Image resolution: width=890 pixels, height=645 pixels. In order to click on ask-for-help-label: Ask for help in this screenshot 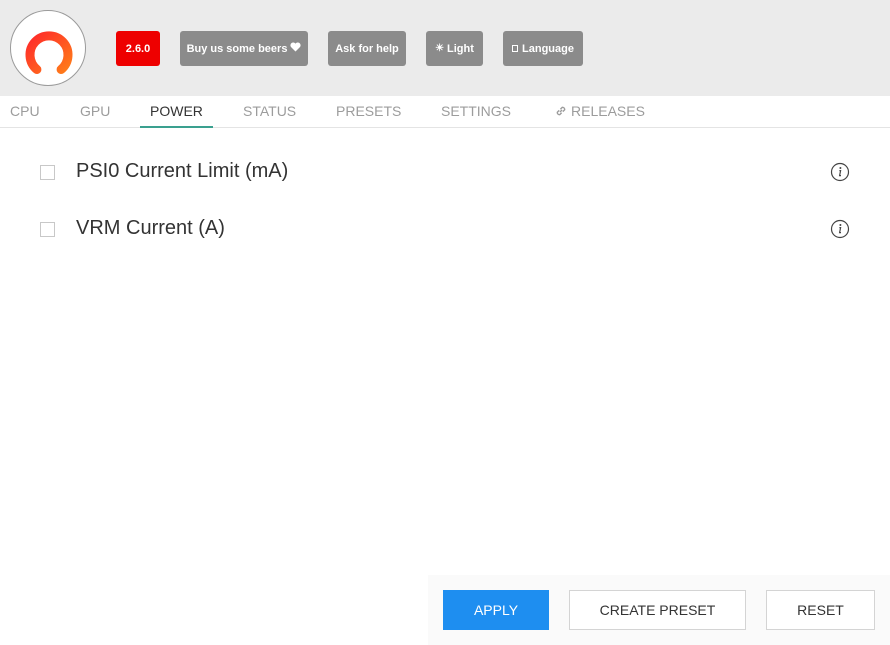, I will do `click(367, 48)`.